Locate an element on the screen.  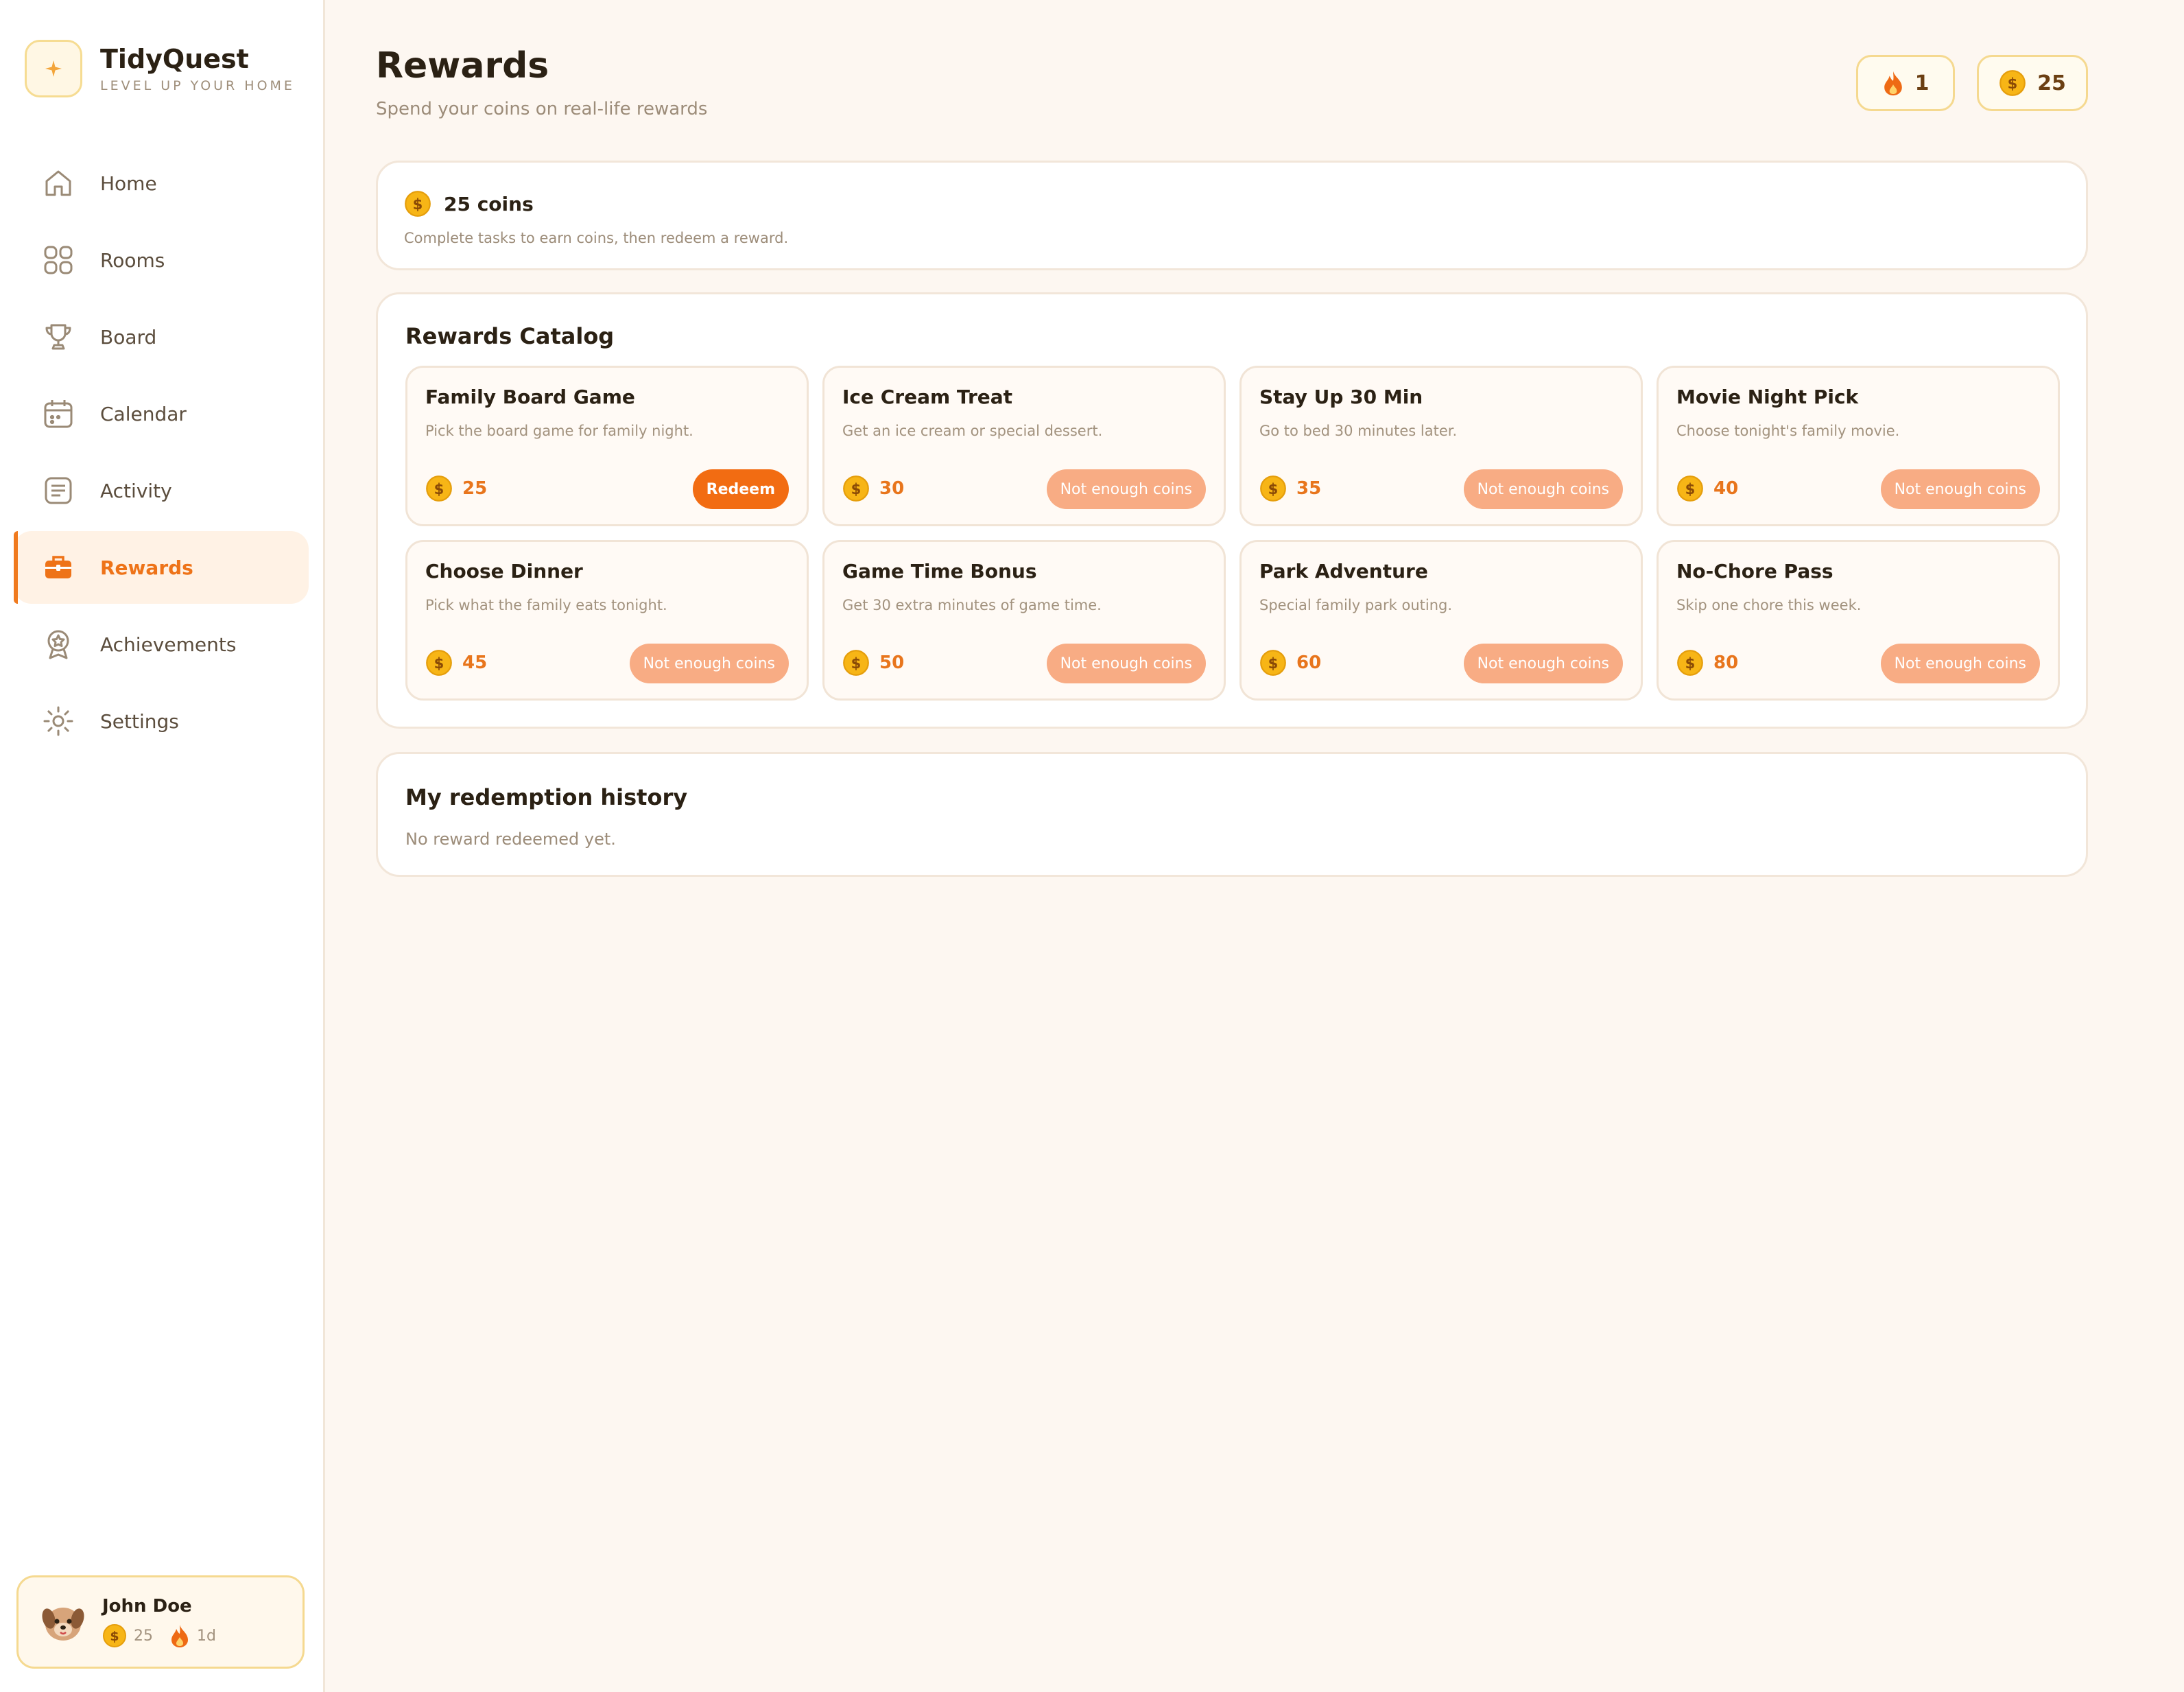
sidebar-item-rooms: Rooms is located at coordinates (161, 260).